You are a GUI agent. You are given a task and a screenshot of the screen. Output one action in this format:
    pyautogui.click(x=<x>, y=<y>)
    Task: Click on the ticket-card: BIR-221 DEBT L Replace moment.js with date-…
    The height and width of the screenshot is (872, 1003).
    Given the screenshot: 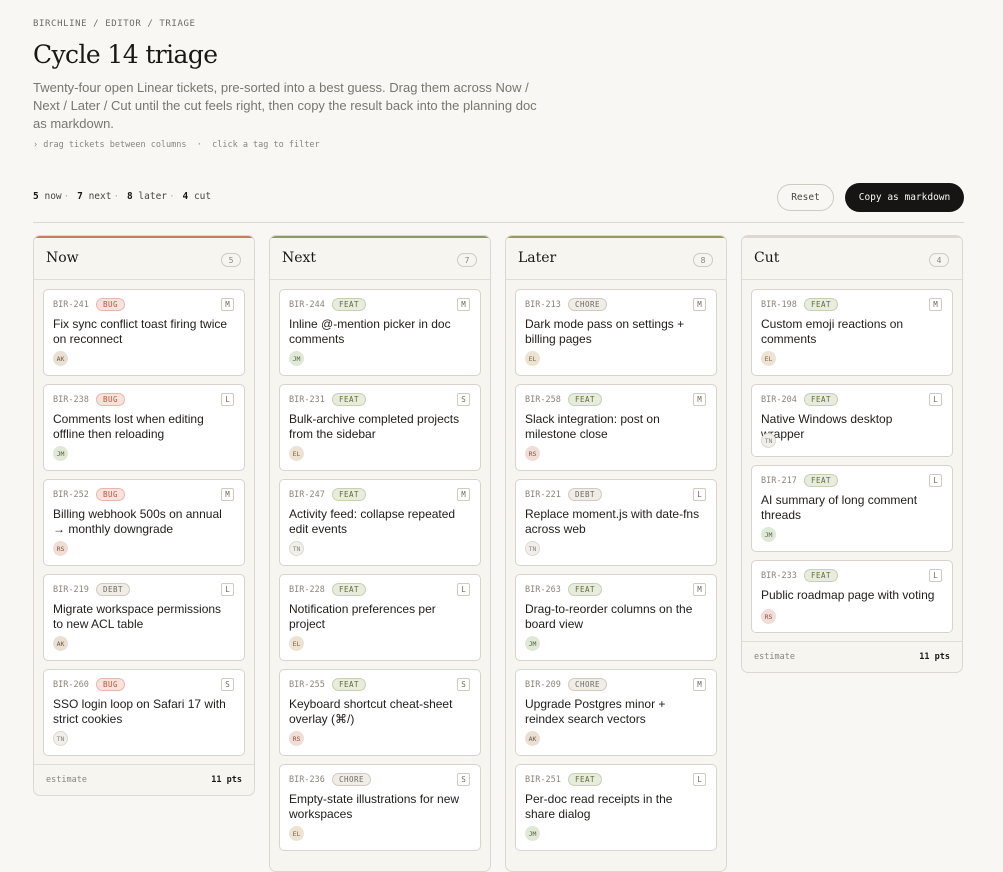 What is the action you would take?
    pyautogui.click(x=616, y=522)
    